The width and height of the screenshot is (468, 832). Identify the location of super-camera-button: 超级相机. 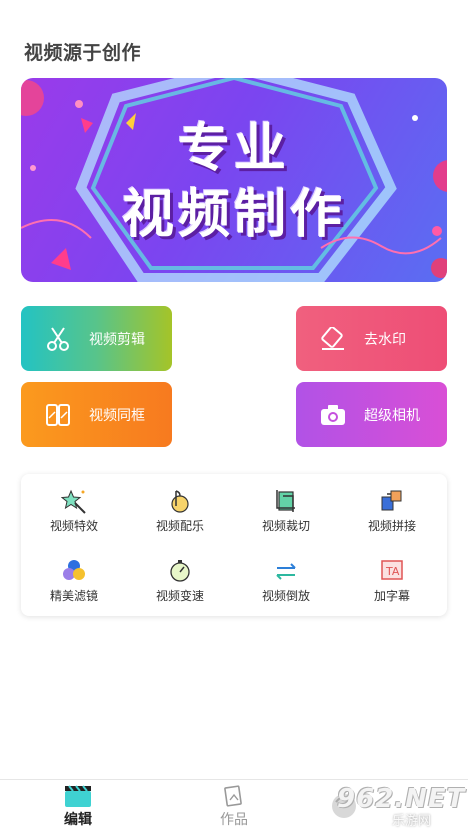
(371, 414).